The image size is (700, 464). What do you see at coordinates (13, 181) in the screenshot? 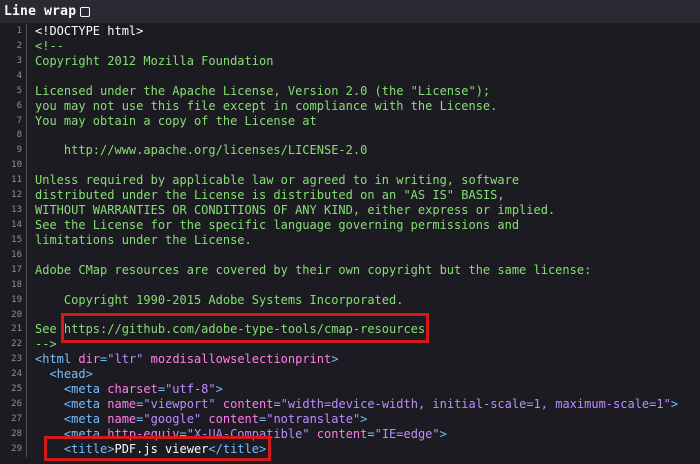
I see `line-number: 11` at bounding box center [13, 181].